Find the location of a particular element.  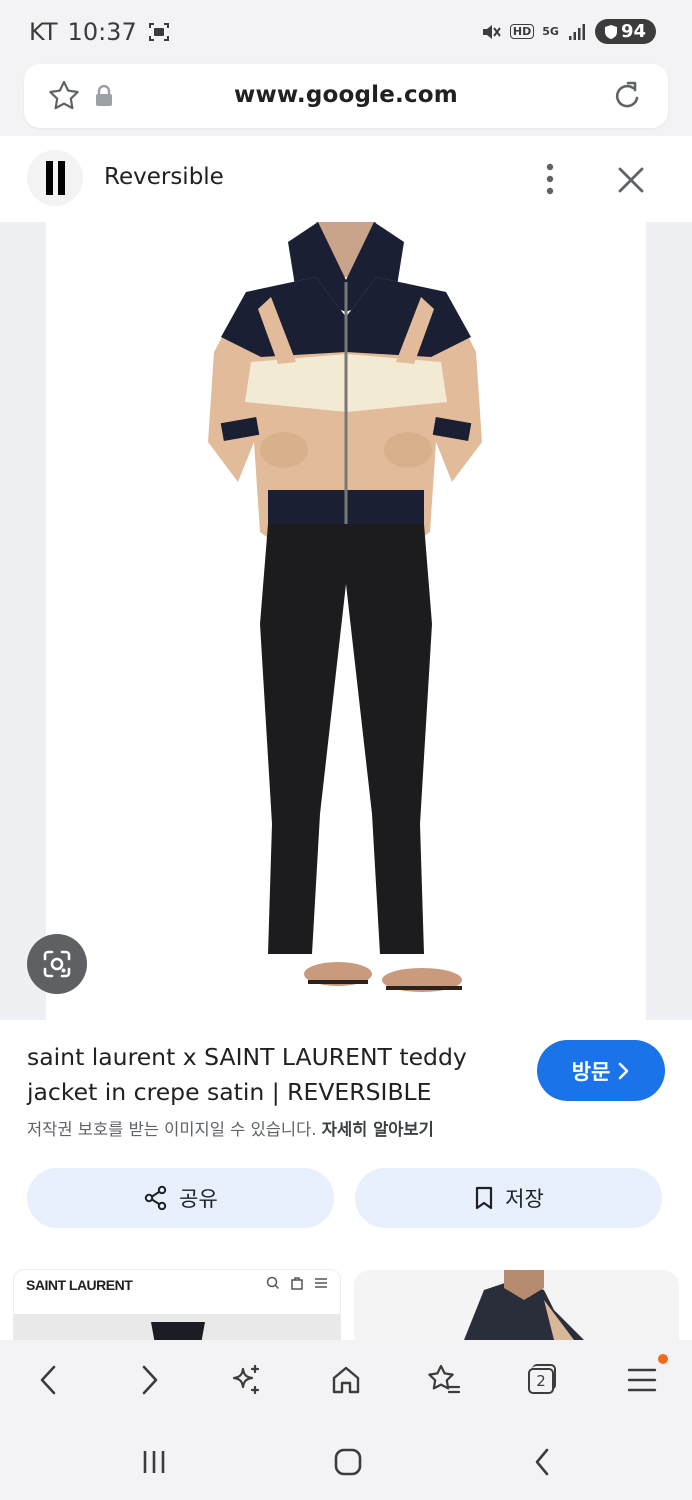

home-icon is located at coordinates (346, 1380).